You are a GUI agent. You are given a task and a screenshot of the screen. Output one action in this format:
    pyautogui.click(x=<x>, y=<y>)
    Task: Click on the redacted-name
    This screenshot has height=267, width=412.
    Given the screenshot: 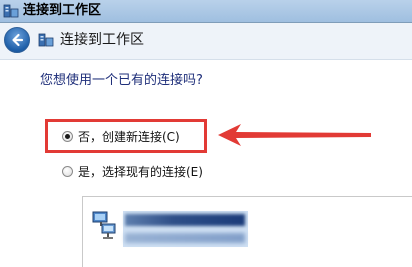 What is the action you would take?
    pyautogui.click(x=185, y=220)
    